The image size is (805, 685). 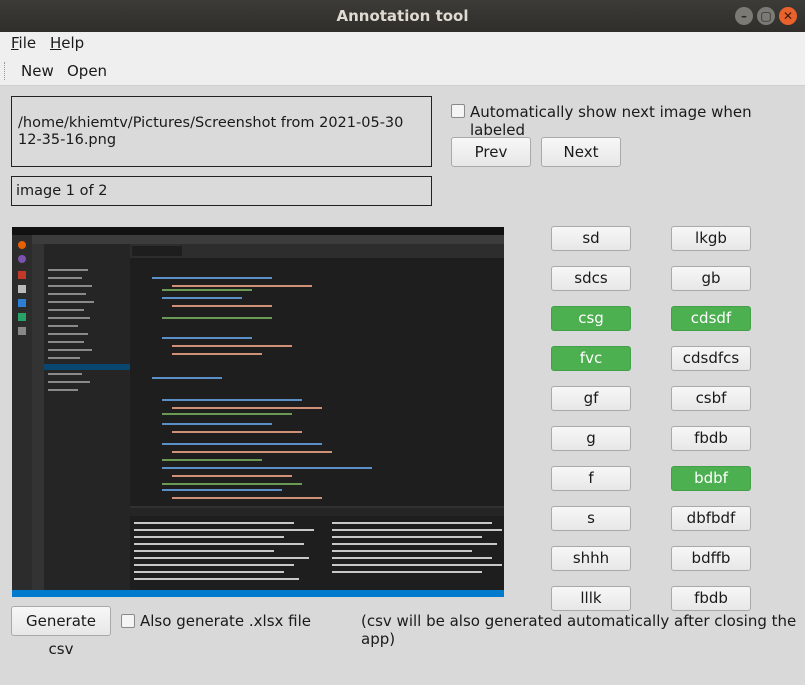 I want to click on label-button-4: csg, so click(x=591, y=318).